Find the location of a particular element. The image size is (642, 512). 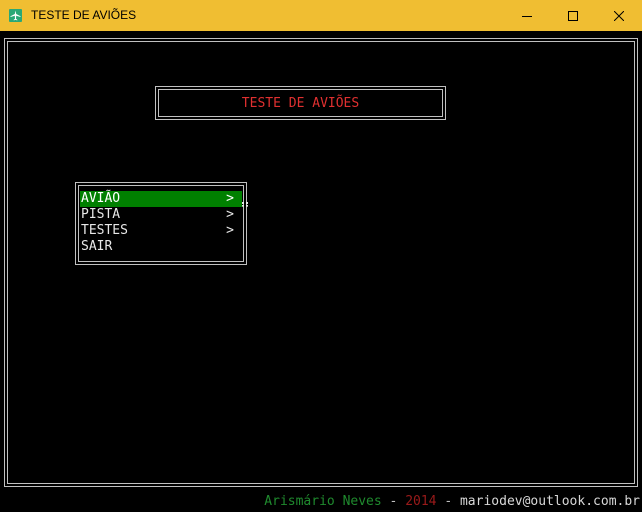

title-bar: TESTE DE AVIÕES is located at coordinates (321, 15).